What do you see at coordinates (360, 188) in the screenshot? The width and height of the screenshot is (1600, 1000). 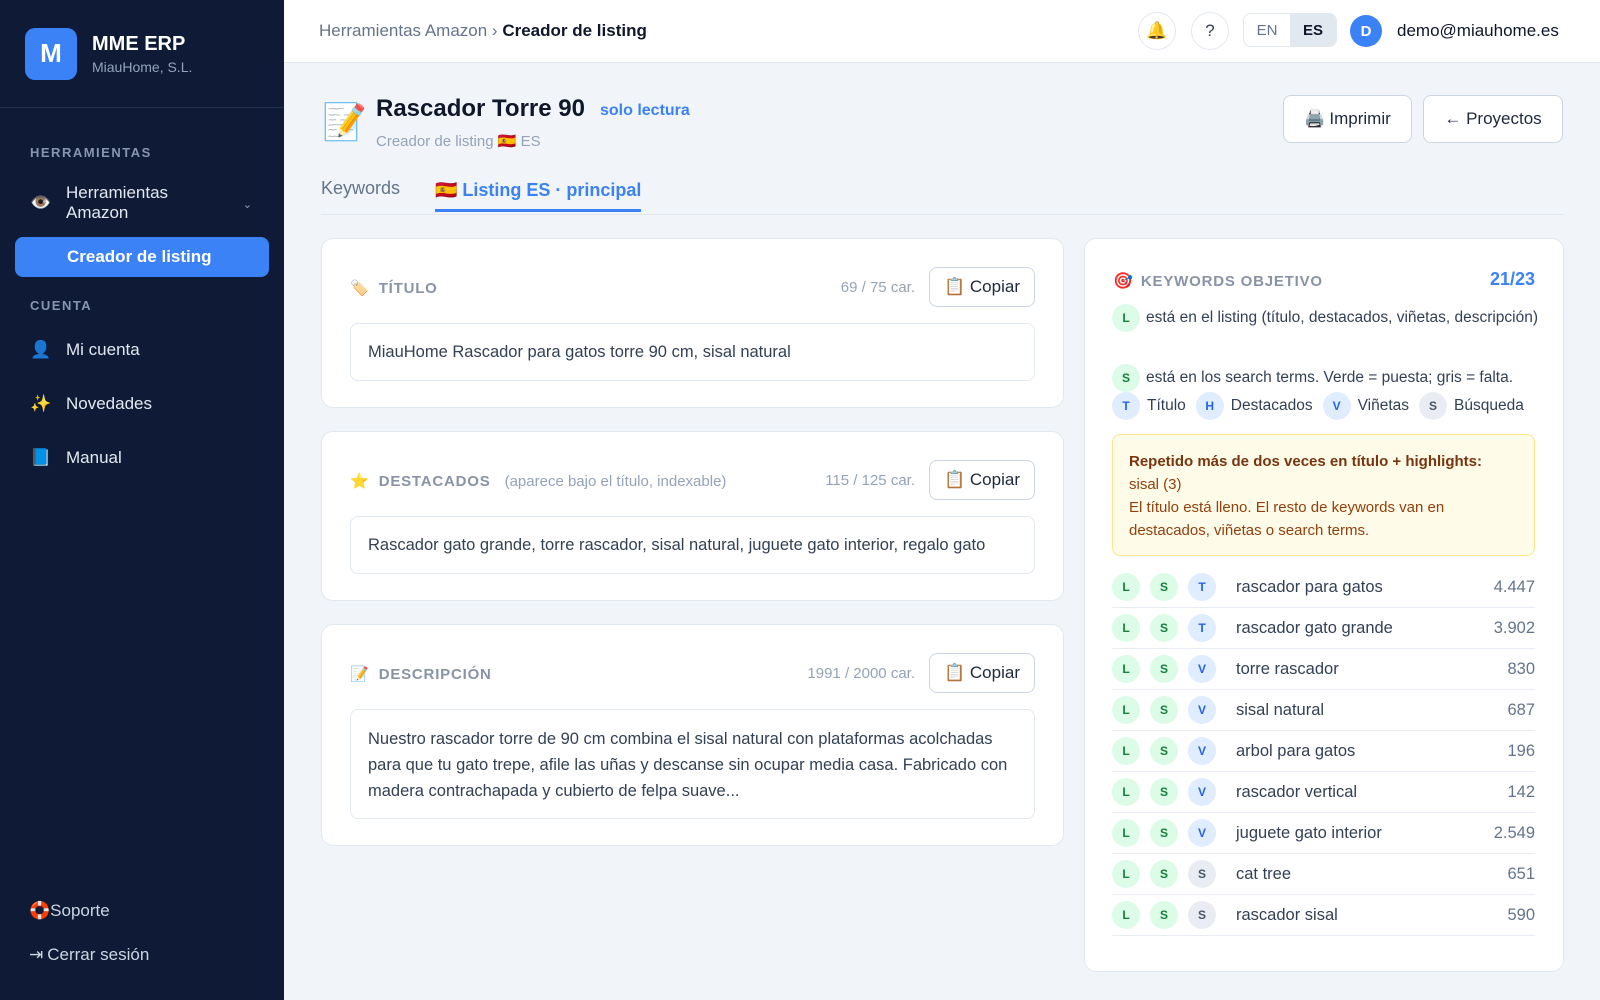 I see `tab-keywords: Keywords` at bounding box center [360, 188].